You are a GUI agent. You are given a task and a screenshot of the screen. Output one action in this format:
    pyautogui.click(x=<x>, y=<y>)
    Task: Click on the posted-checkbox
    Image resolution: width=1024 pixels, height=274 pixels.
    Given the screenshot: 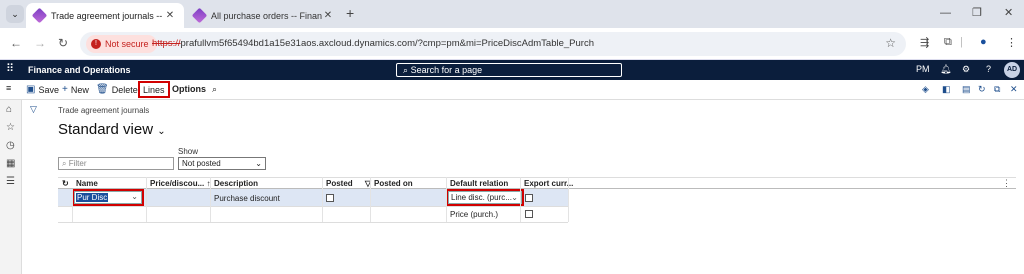 What is the action you would take?
    pyautogui.click(x=330, y=198)
    